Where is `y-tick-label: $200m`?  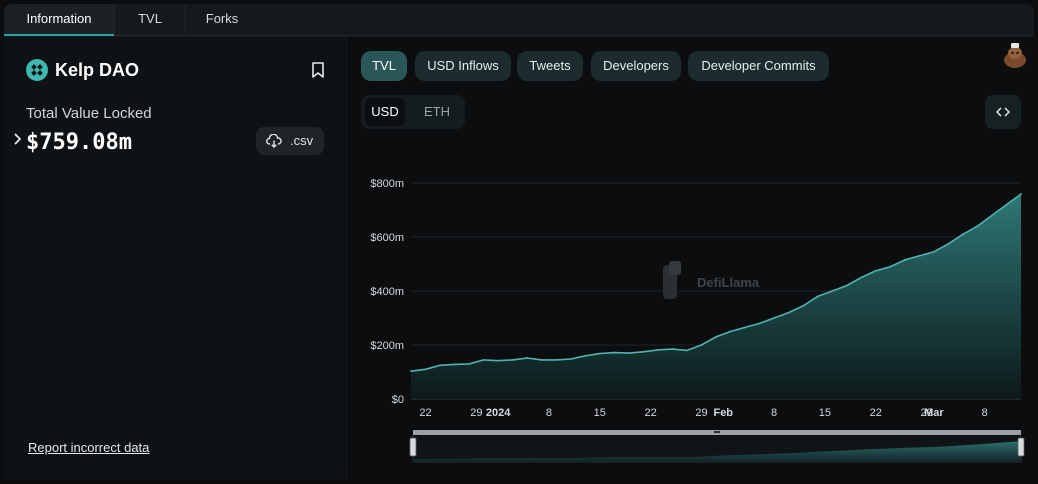 y-tick-label: $200m is located at coordinates (387, 346).